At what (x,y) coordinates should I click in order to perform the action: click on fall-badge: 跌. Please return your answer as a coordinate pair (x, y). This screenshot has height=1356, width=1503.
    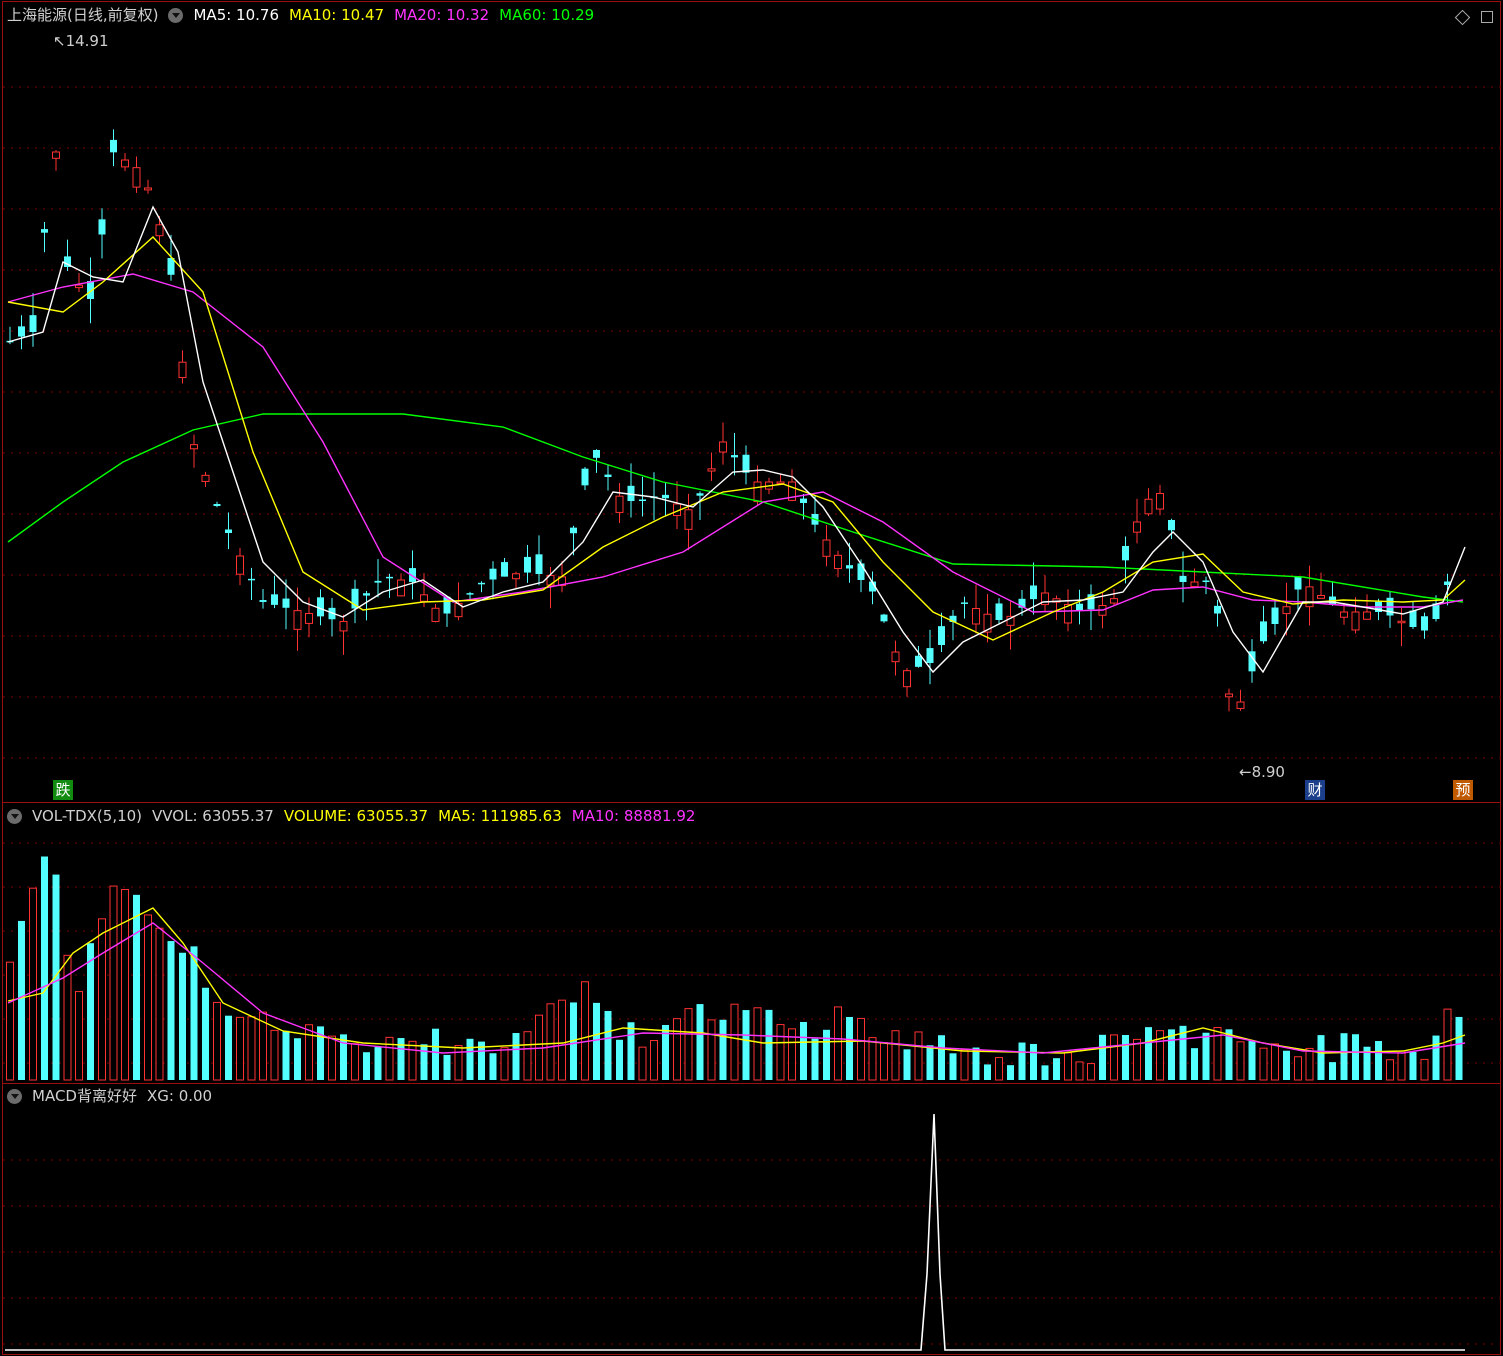
    Looking at the image, I should click on (63, 790).